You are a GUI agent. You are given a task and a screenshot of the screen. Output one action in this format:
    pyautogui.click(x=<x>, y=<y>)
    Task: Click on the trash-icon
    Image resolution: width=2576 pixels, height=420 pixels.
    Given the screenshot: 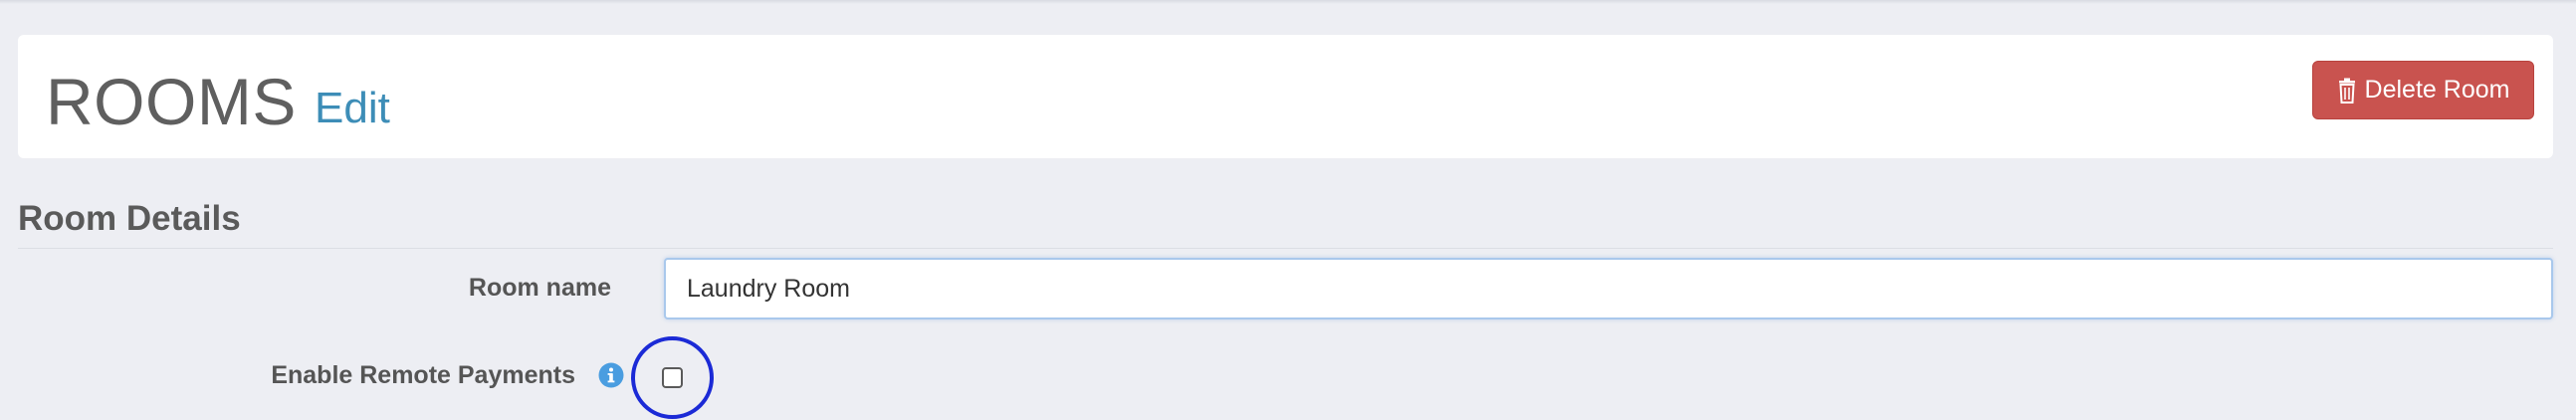 What is the action you would take?
    pyautogui.click(x=2347, y=91)
    